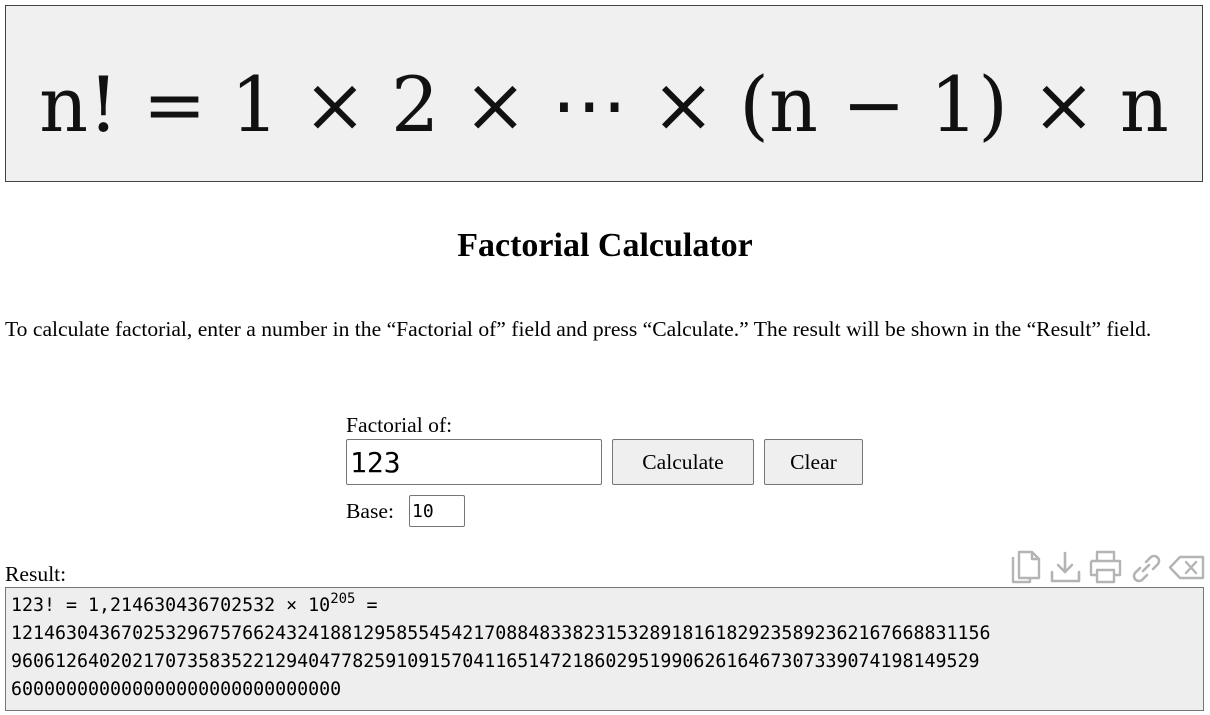  What do you see at coordinates (813, 462) in the screenshot?
I see `clear-button: Clear` at bounding box center [813, 462].